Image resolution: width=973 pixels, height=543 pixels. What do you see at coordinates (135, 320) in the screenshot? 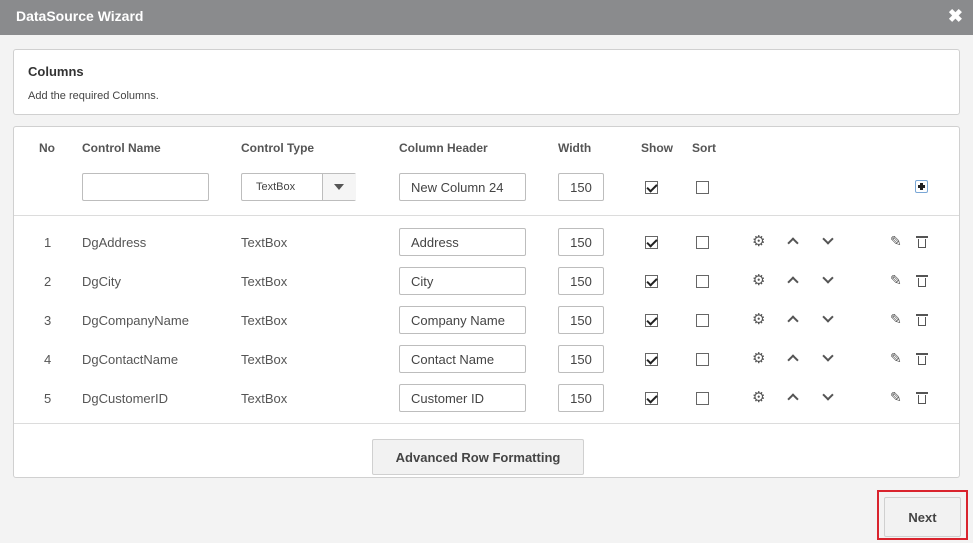
I see `row-control-name: DgCompanyName` at bounding box center [135, 320].